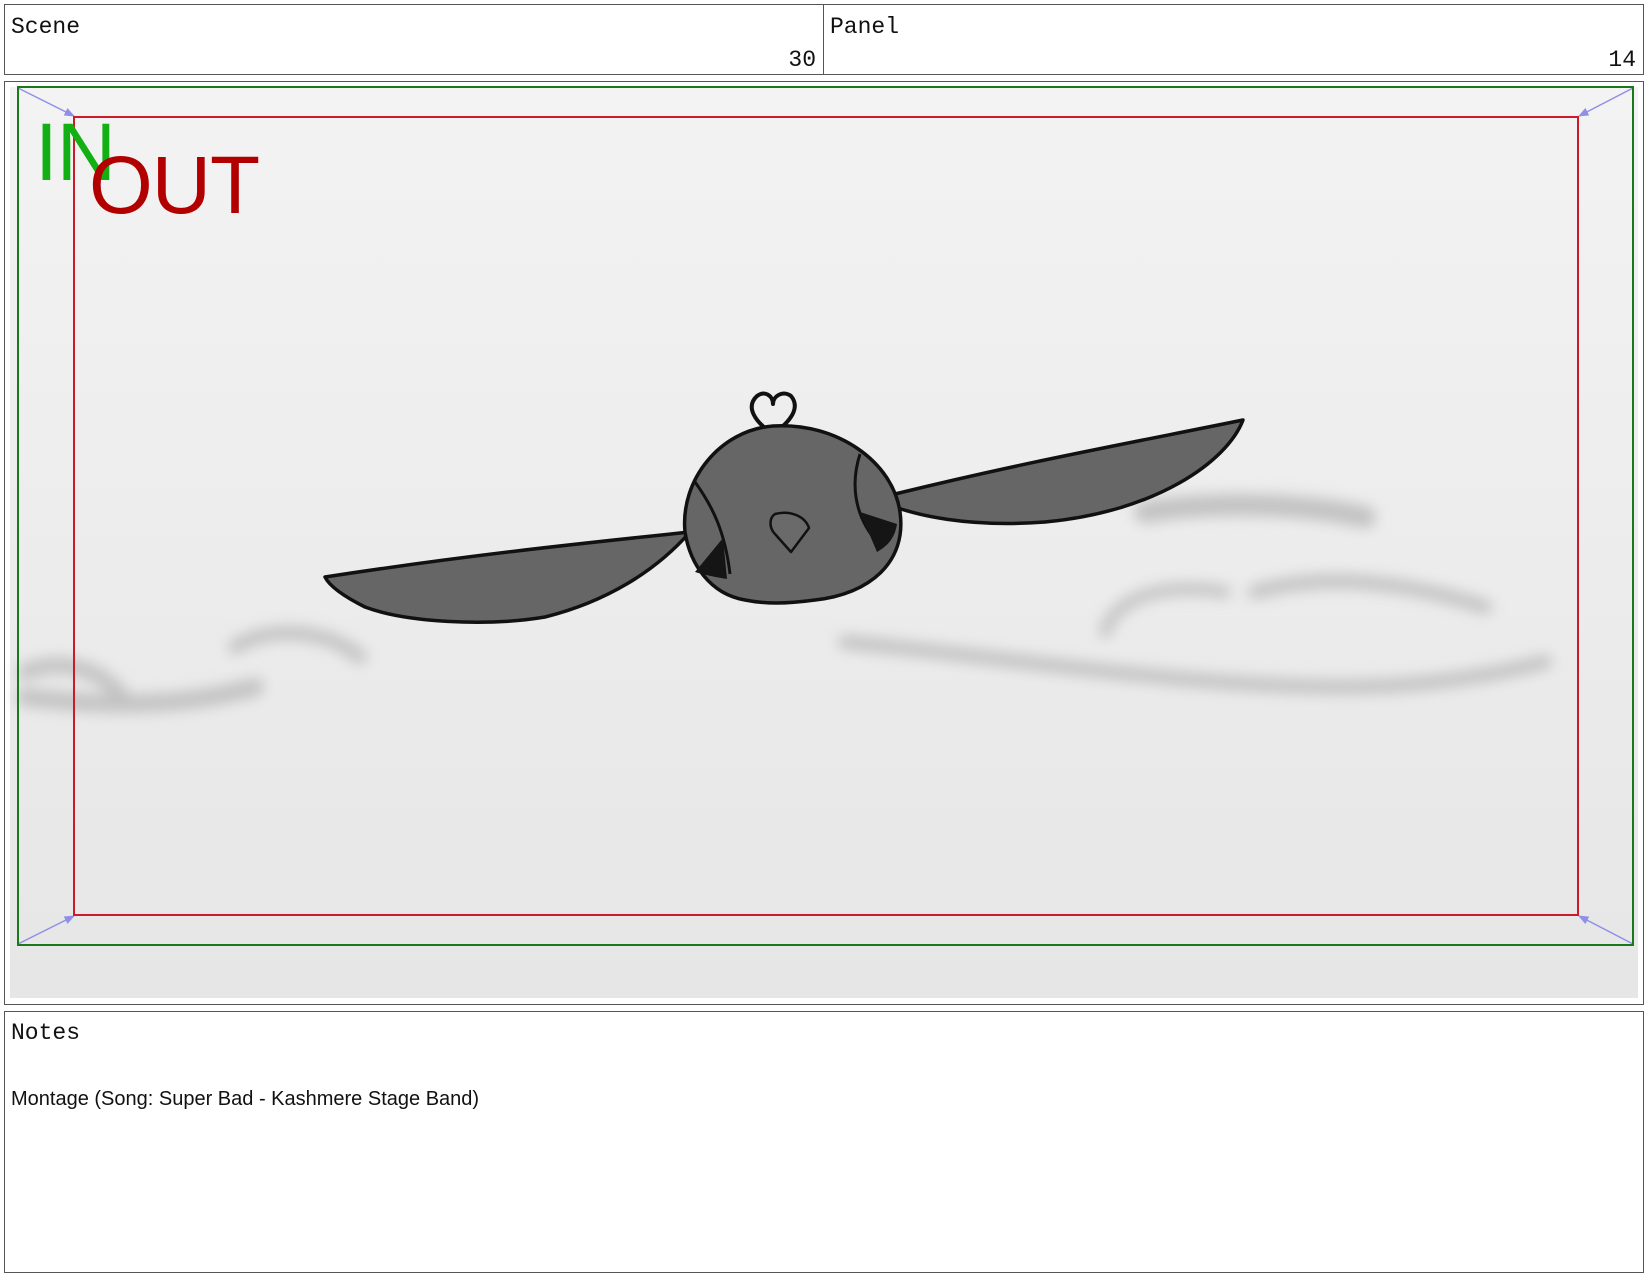  Describe the element at coordinates (46, 1033) in the screenshot. I see `notes-label: Notes` at that location.